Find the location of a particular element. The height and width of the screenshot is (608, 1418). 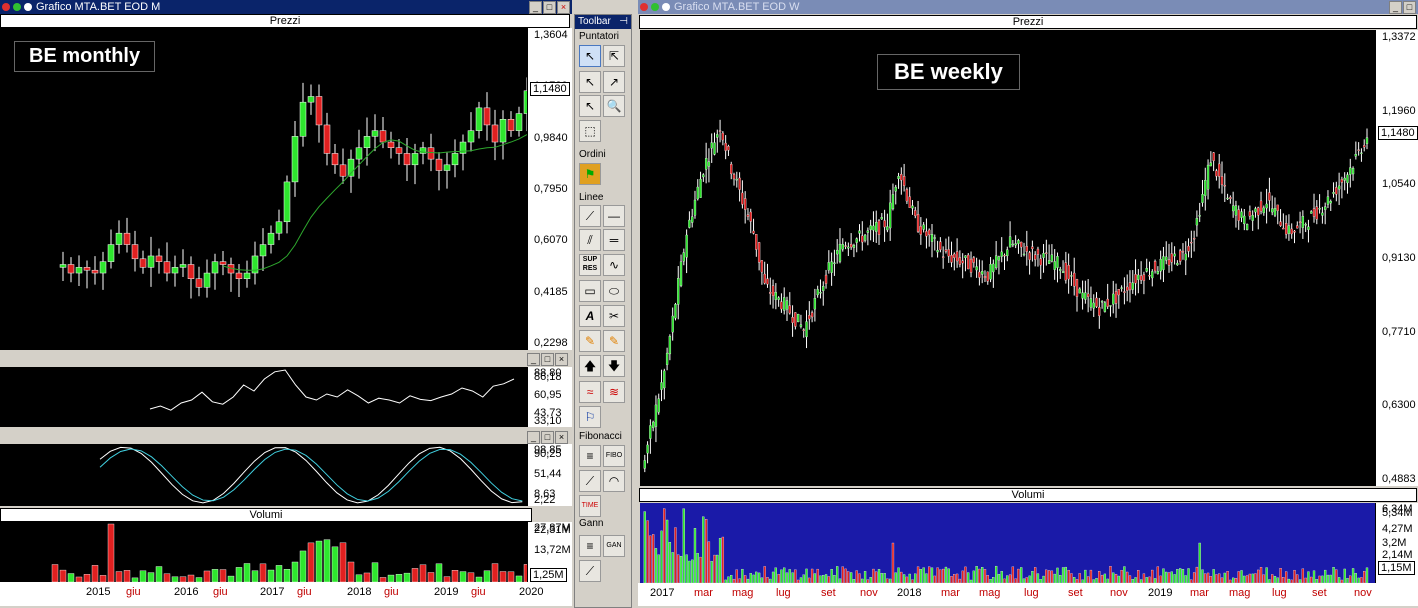

text-icon: A is located at coordinates (590, 316).